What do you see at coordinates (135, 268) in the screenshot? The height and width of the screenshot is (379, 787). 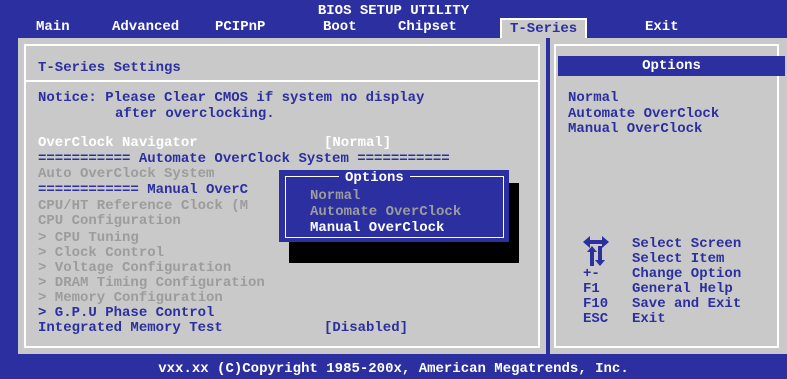 I see `voltage-configuration: > Voltage Configuration` at bounding box center [135, 268].